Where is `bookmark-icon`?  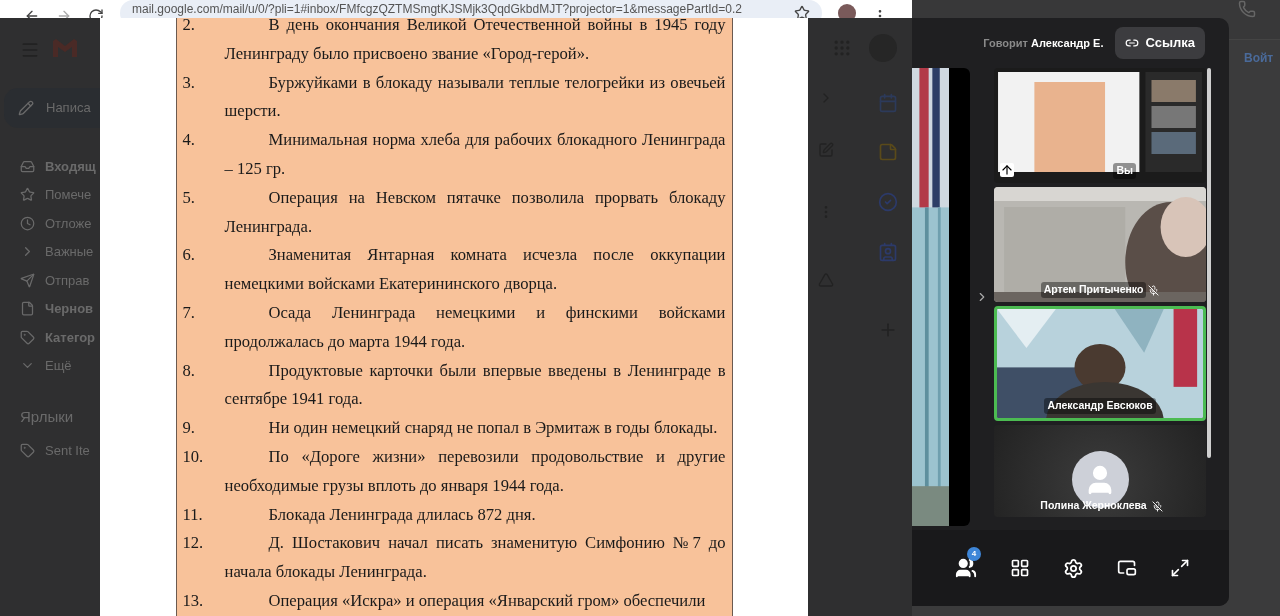
bookmark-icon is located at coordinates (802, 11).